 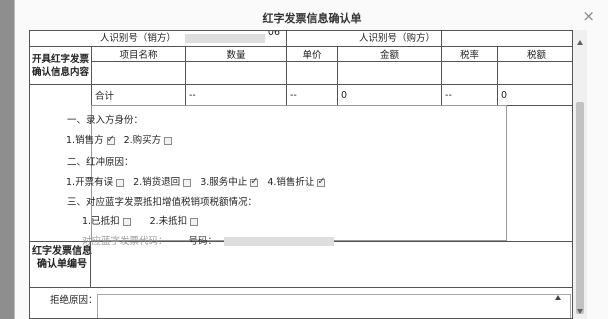 I want to click on tax-rate-cell, so click(x=470, y=73).